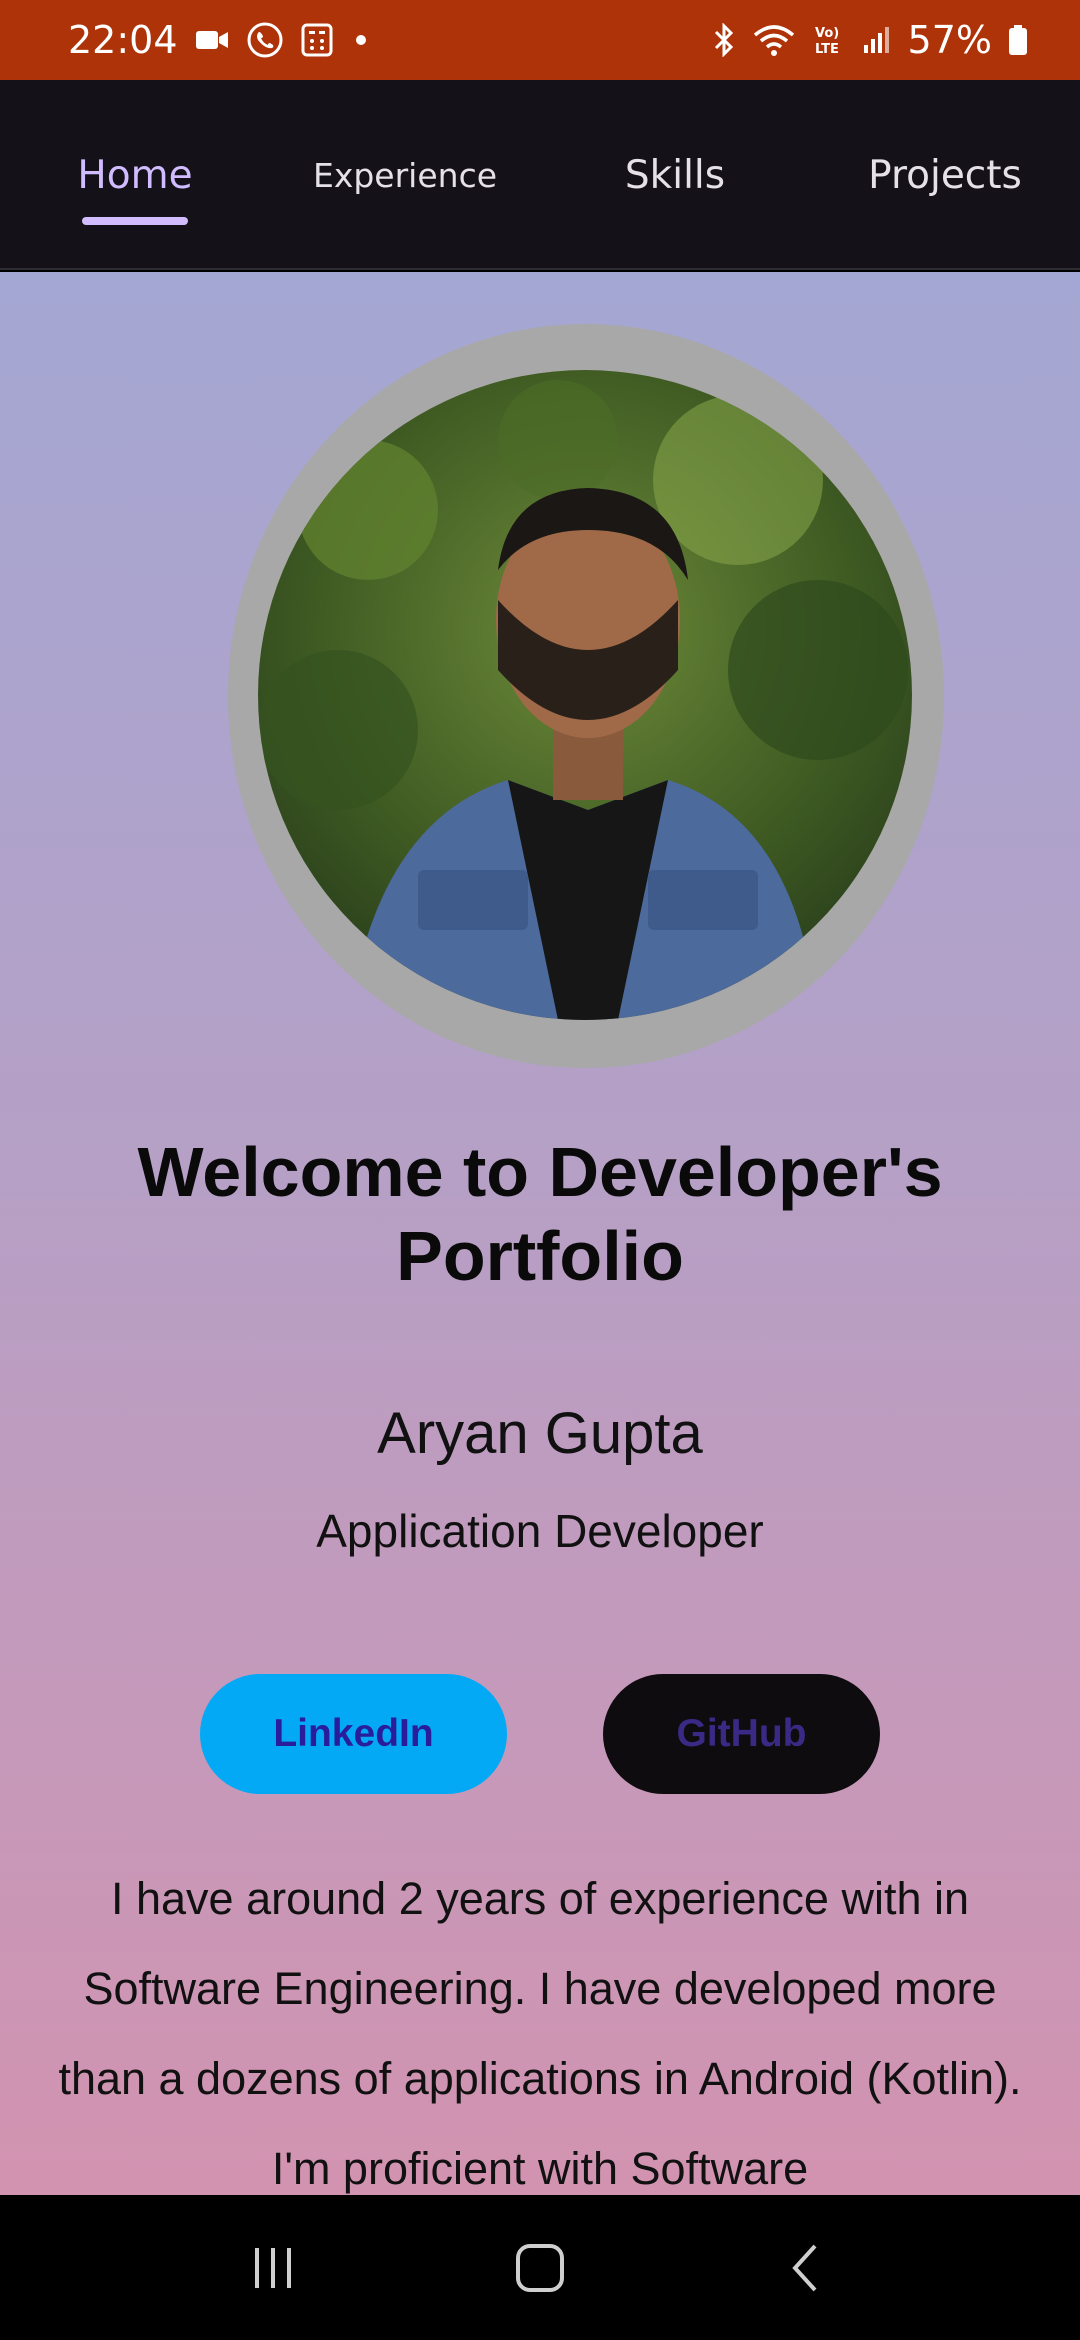 This screenshot has height=2340, width=1080. I want to click on status-time: 22:04, so click(123, 40).